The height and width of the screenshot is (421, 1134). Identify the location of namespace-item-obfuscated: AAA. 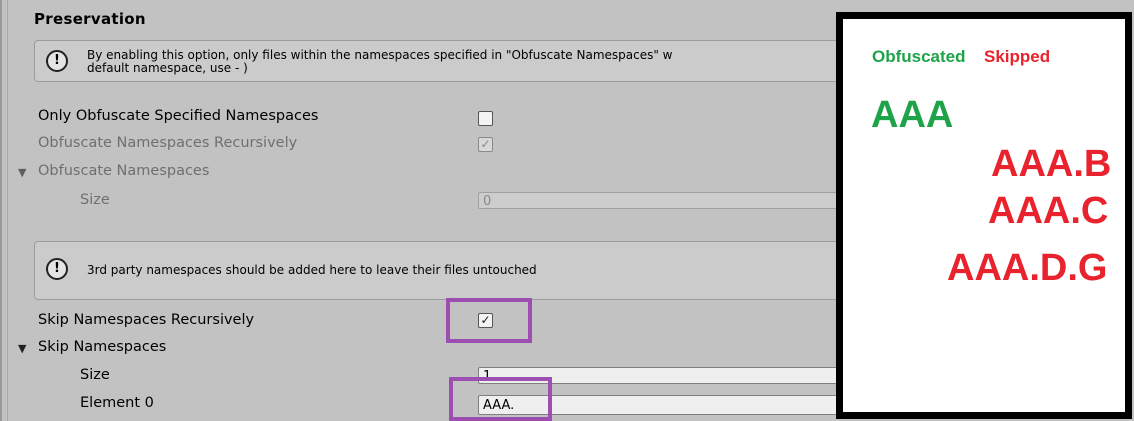
(912, 115).